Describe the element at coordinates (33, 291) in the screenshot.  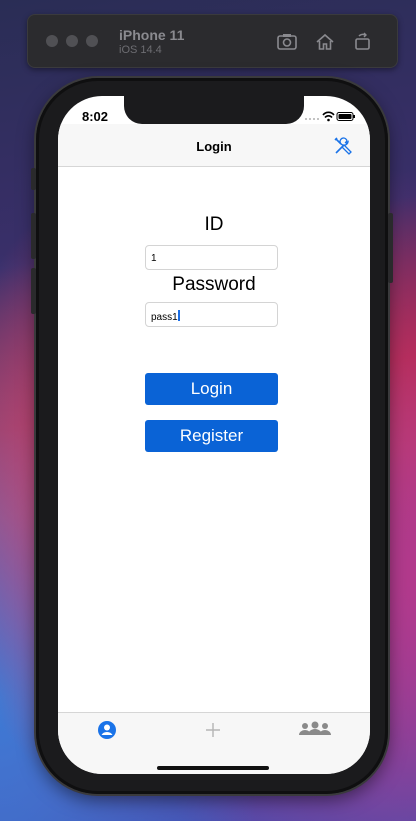
I see `volume-down-button` at that location.